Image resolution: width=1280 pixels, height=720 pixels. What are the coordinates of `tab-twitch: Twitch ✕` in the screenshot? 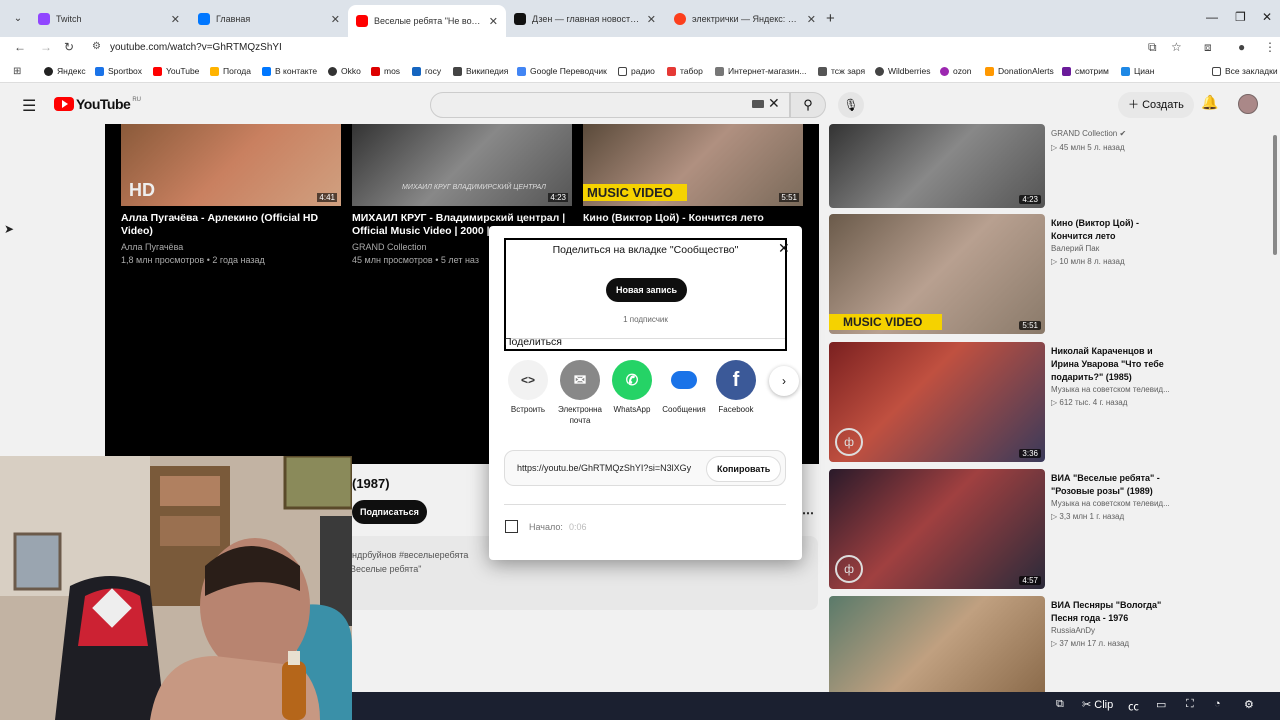 It's located at (109, 19).